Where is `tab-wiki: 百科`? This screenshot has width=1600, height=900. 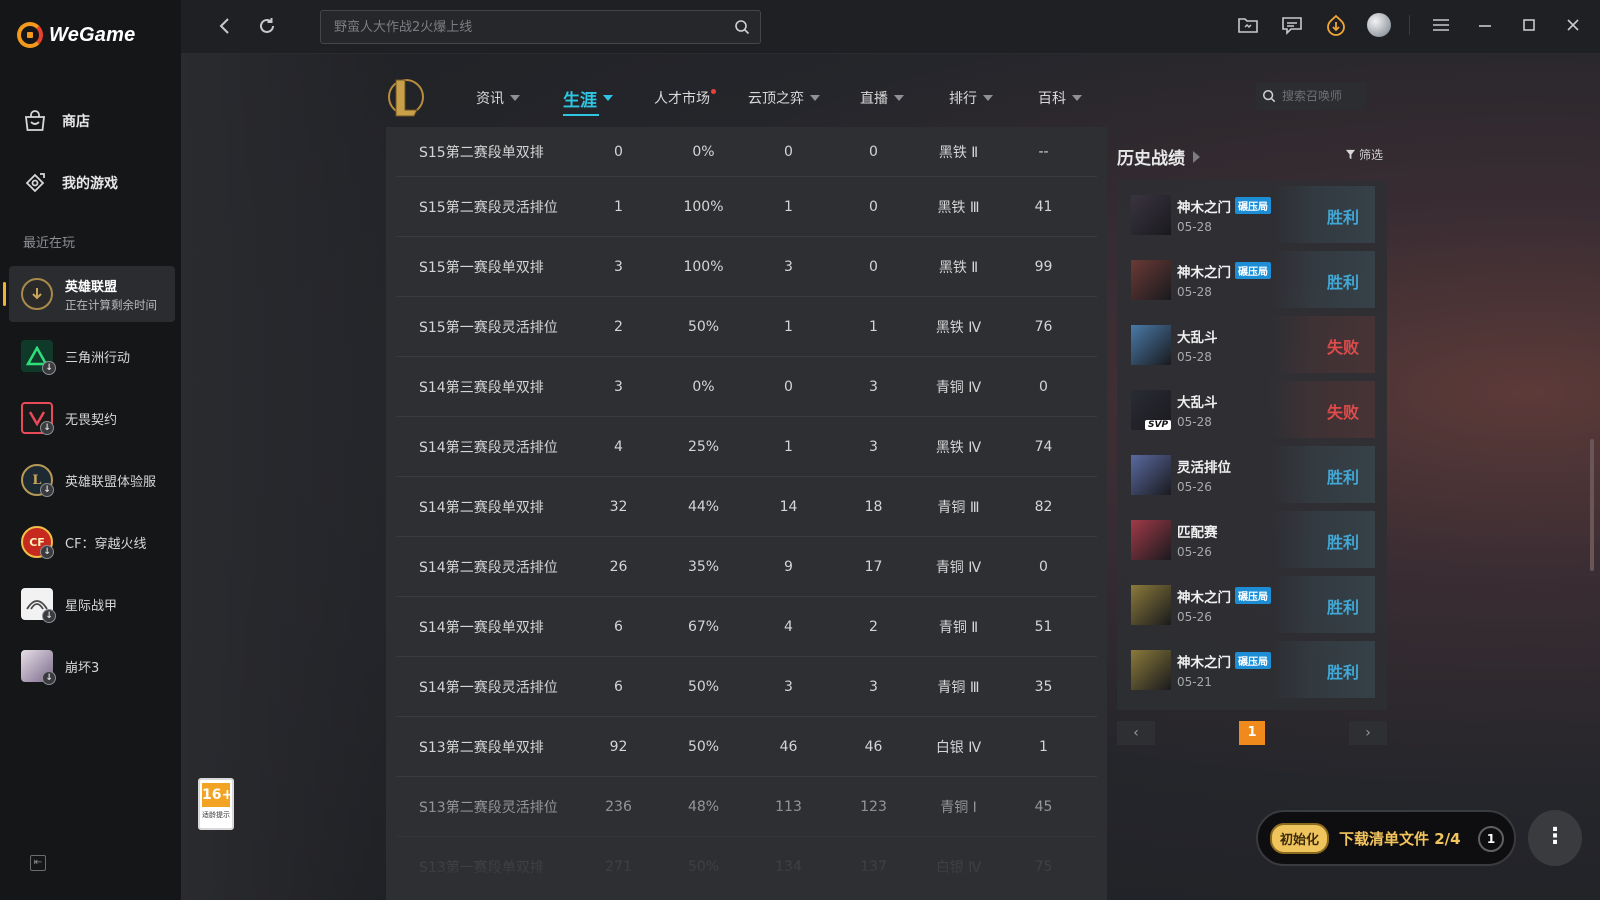 tab-wiki: 百科 is located at coordinates (1068, 98).